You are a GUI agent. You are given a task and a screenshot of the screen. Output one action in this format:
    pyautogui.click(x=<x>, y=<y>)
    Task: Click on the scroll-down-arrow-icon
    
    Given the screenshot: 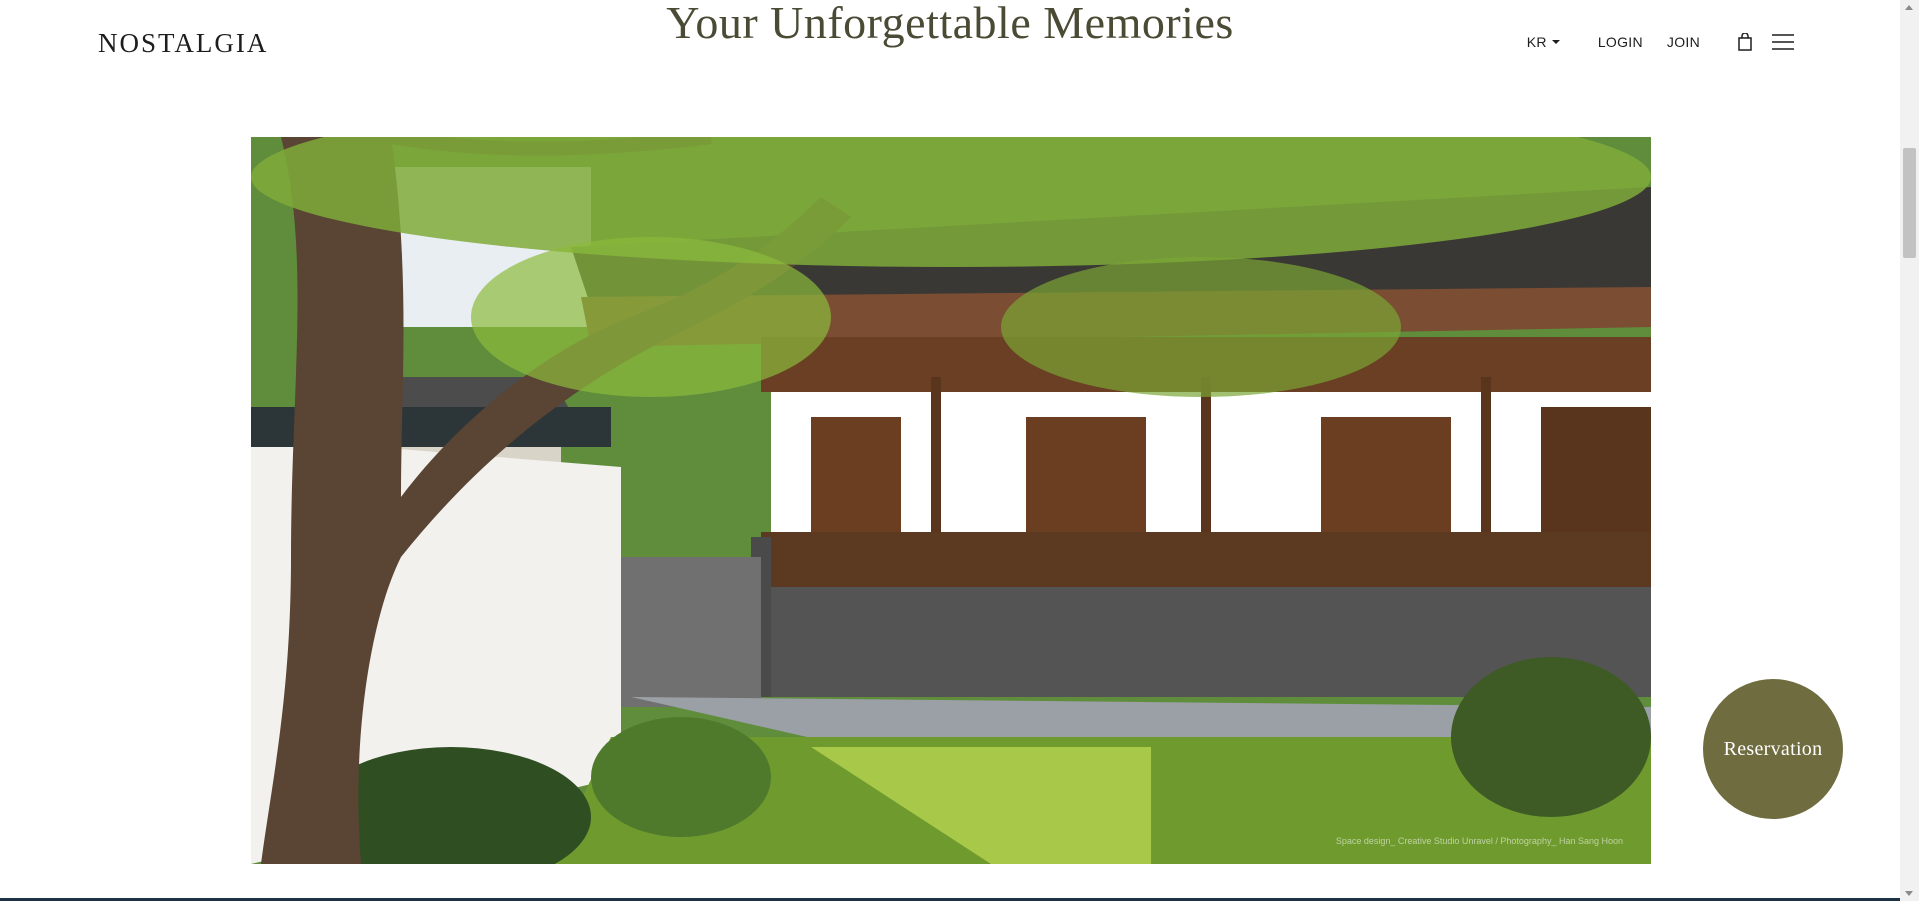 What is the action you would take?
    pyautogui.click(x=1909, y=893)
    